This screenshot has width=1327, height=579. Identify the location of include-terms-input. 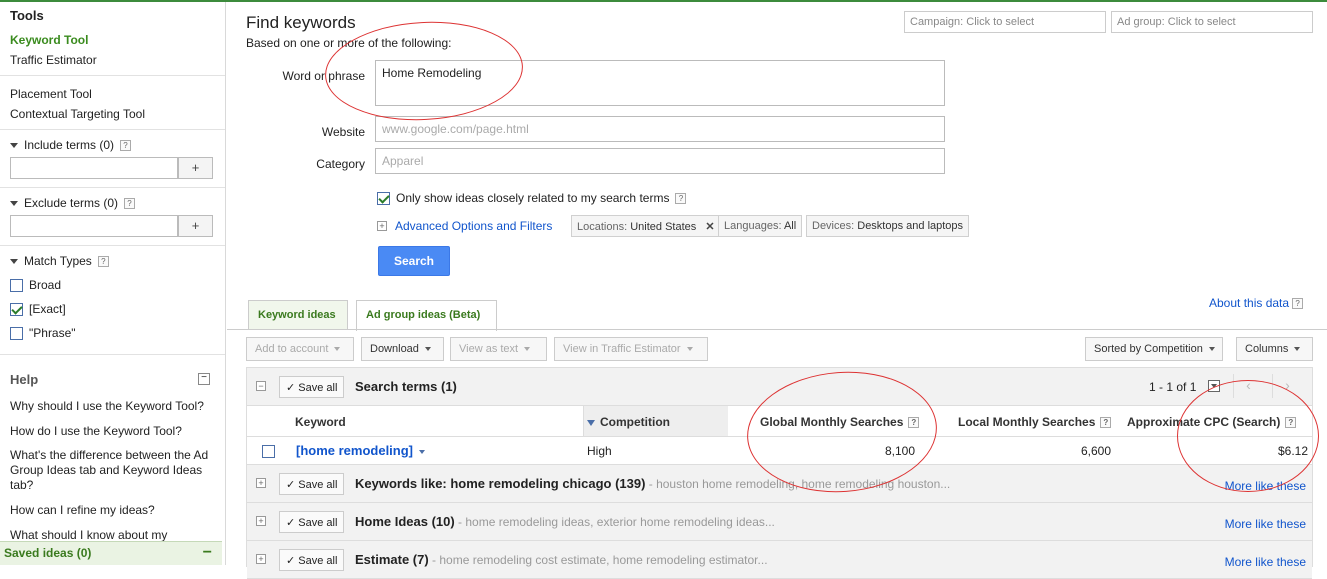
(94, 168).